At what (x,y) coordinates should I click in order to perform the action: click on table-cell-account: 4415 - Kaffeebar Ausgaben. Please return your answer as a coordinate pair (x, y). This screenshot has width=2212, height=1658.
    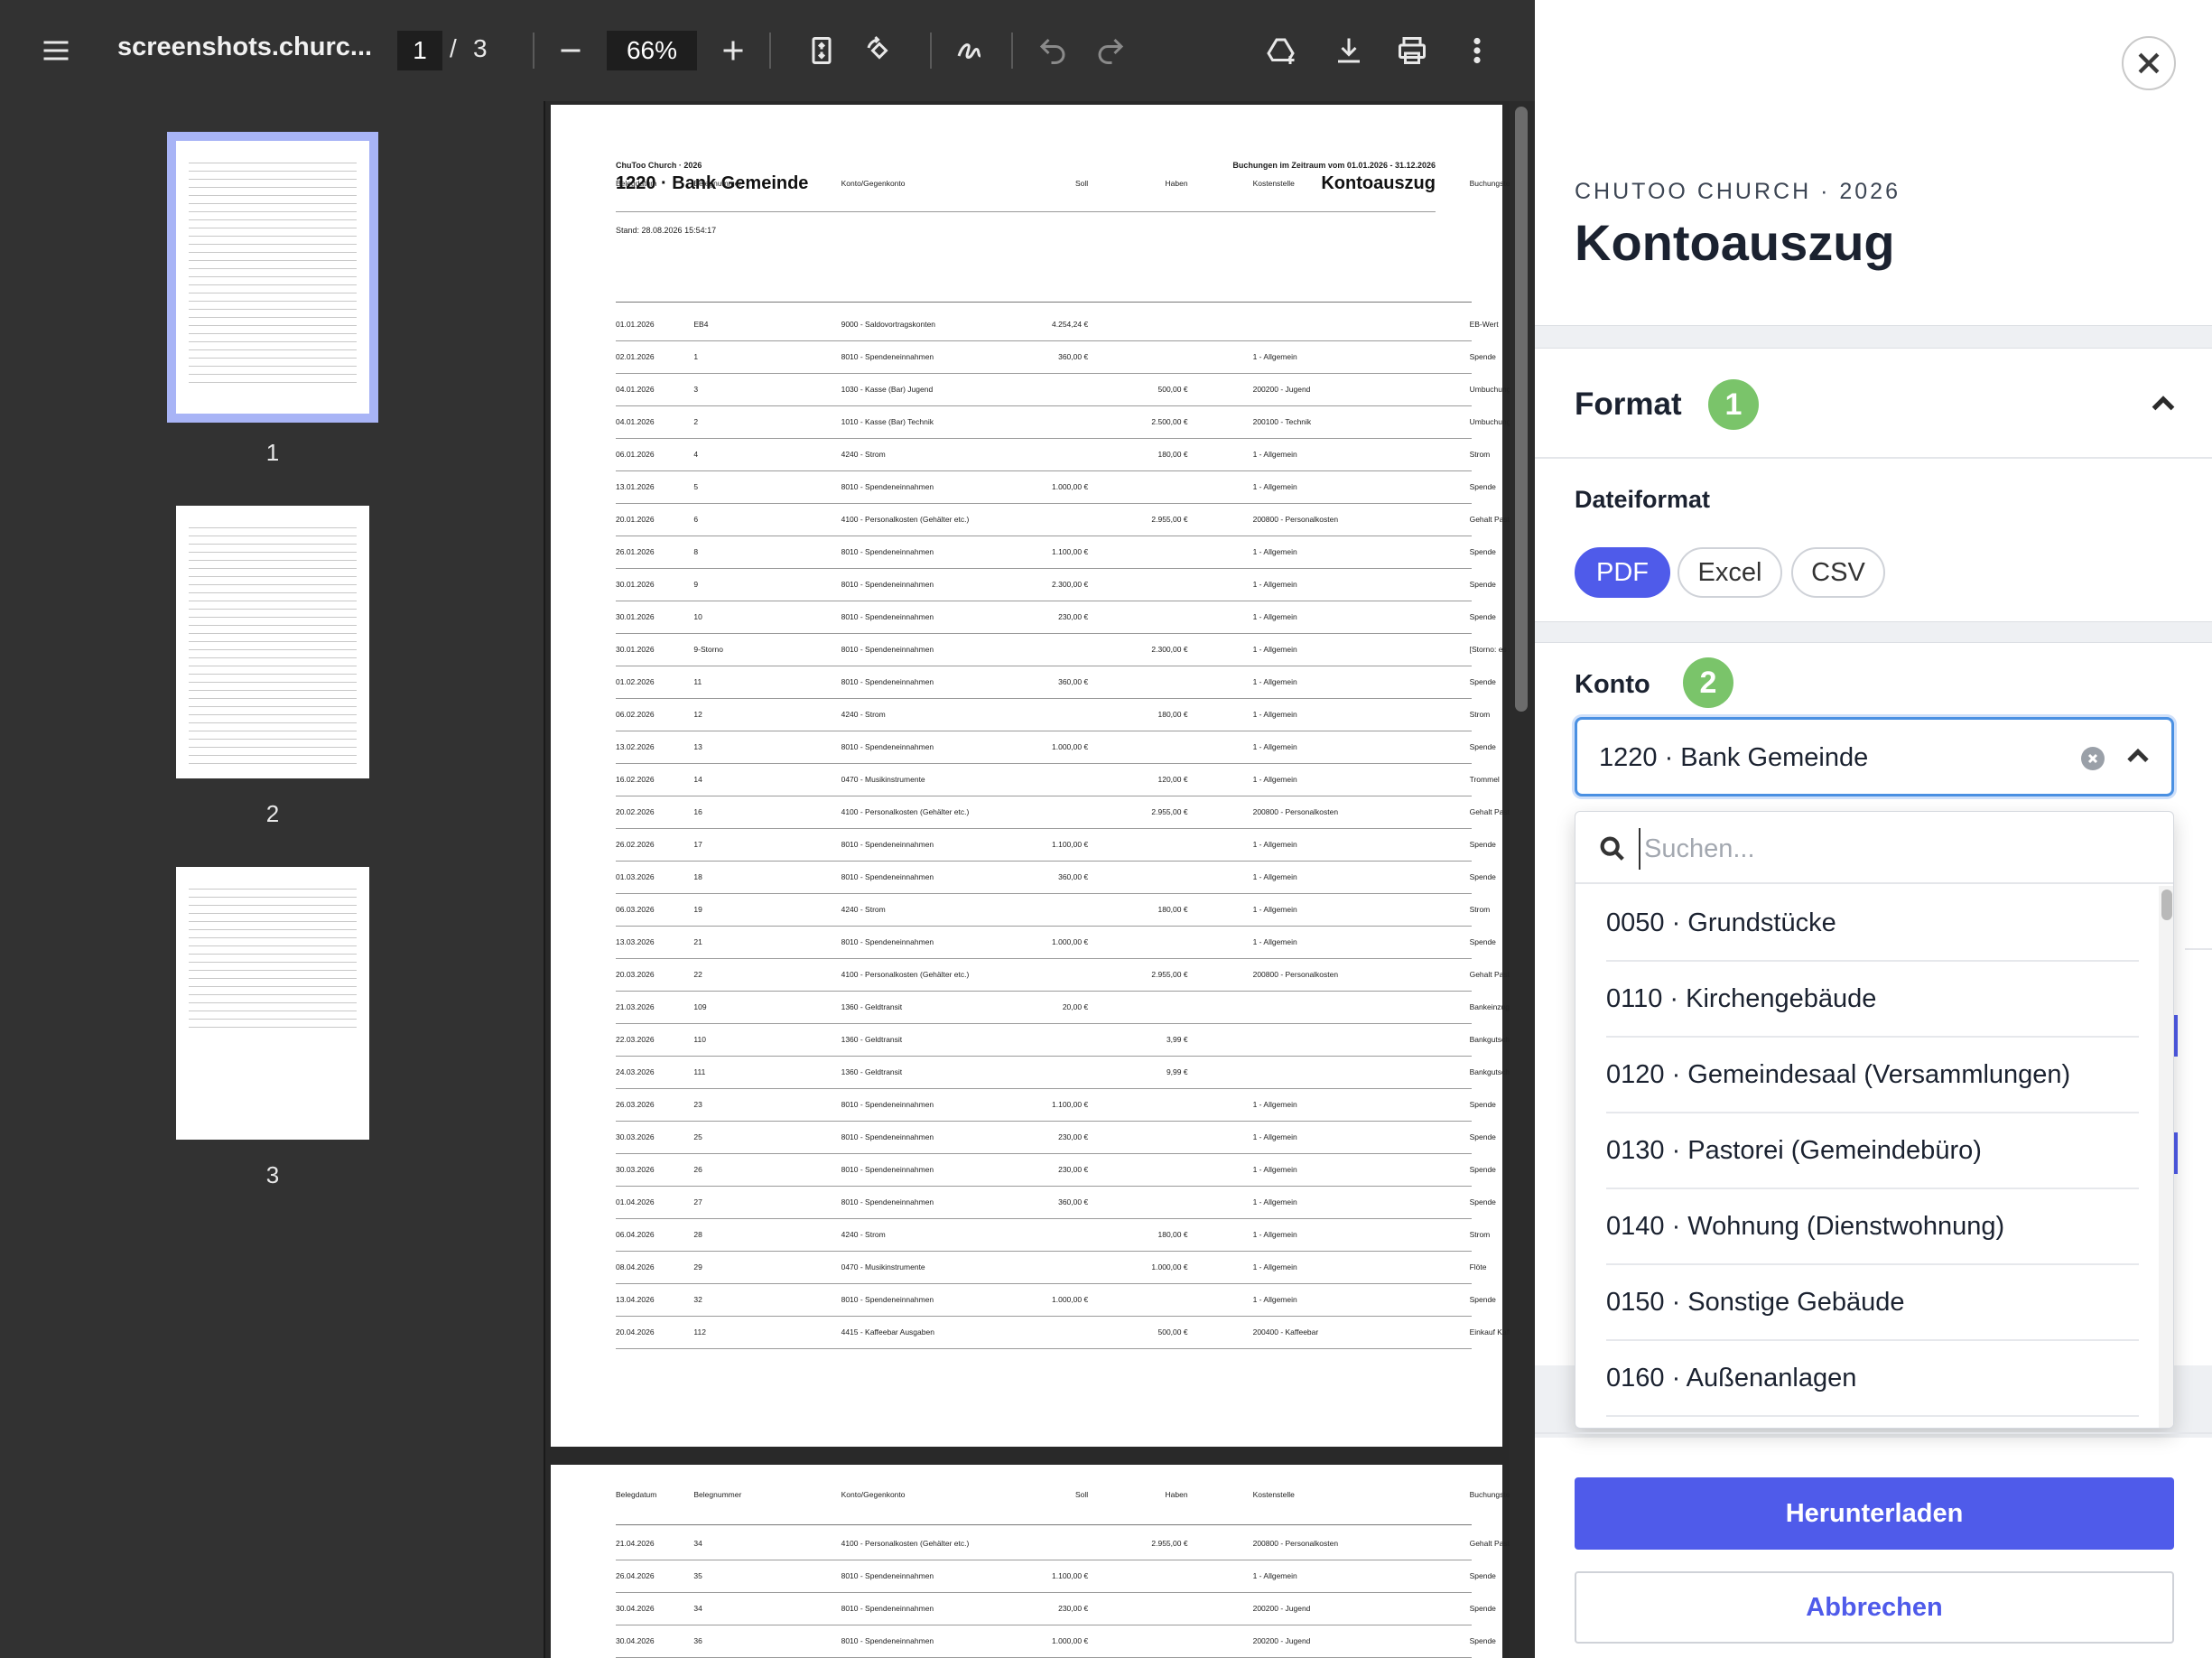
    Looking at the image, I should click on (887, 1332).